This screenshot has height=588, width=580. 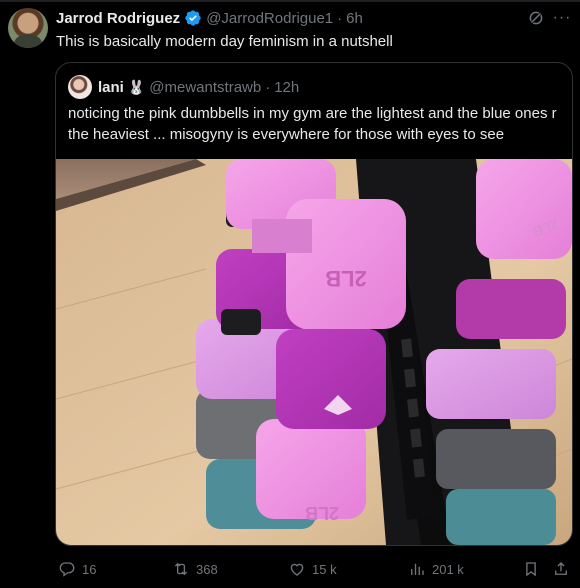 What do you see at coordinates (417, 569) in the screenshot?
I see `views-icon` at bounding box center [417, 569].